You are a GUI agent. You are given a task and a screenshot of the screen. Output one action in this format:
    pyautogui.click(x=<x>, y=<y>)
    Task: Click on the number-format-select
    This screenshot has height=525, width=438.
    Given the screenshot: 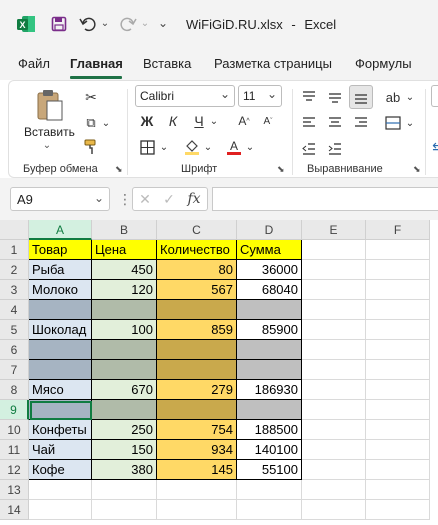 What is the action you would take?
    pyautogui.click(x=434, y=96)
    